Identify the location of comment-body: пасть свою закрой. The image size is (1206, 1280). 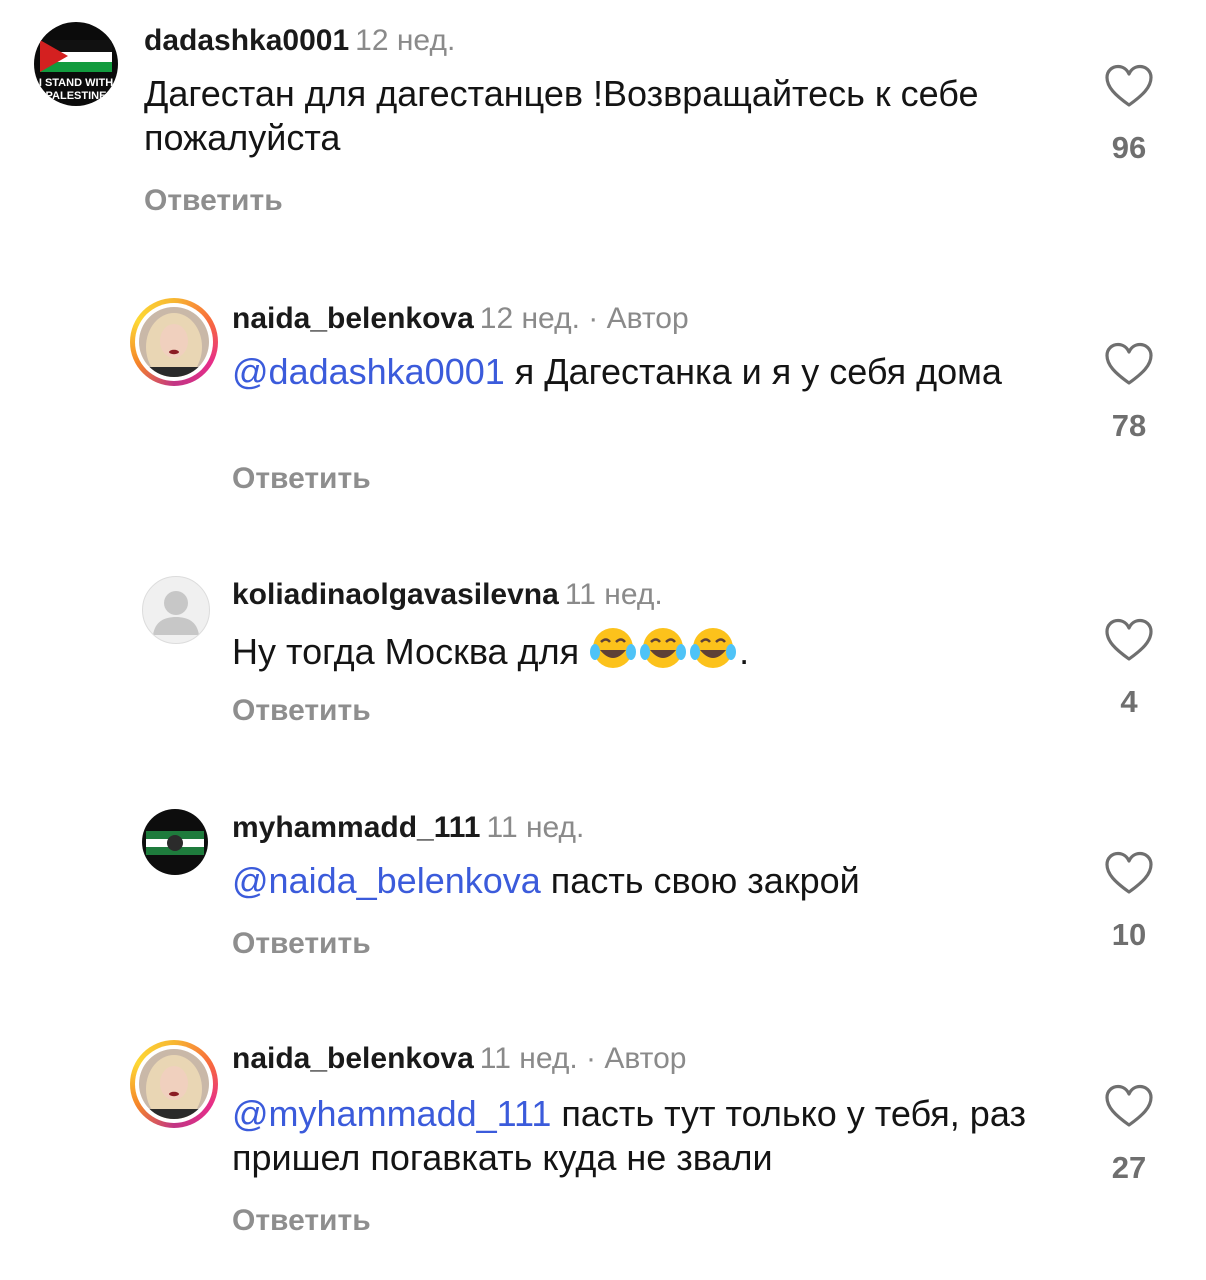
(705, 880).